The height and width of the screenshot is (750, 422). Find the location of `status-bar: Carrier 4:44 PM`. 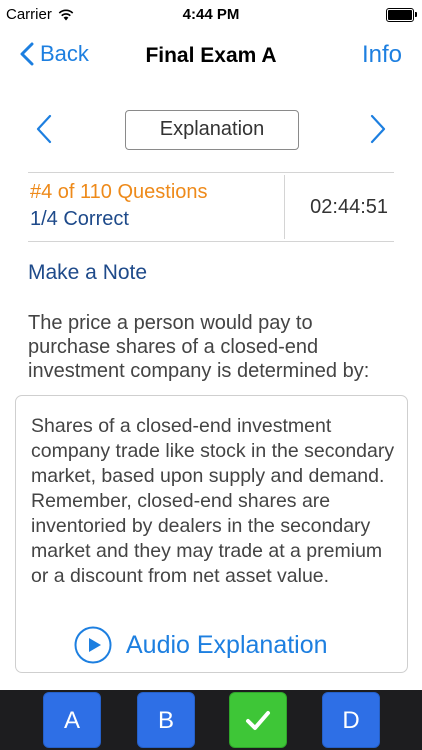

status-bar: Carrier 4:44 PM is located at coordinates (211, 15).